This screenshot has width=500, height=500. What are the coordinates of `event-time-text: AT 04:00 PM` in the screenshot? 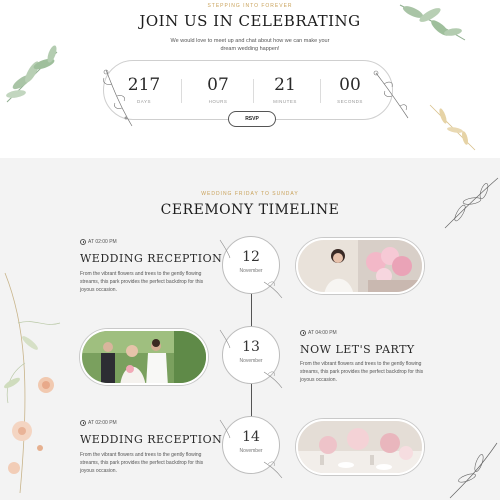 It's located at (322, 333).